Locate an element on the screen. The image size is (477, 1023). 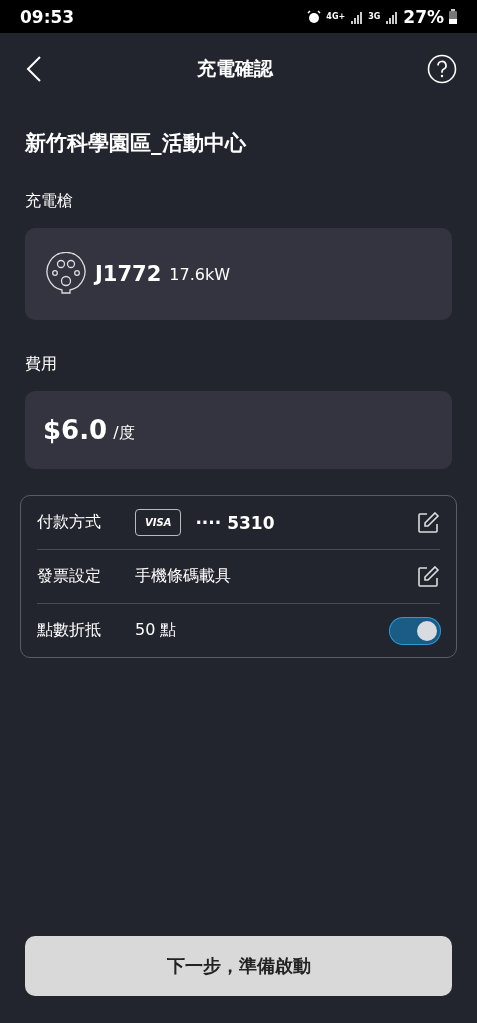
visa-badge: VISA is located at coordinates (158, 522).